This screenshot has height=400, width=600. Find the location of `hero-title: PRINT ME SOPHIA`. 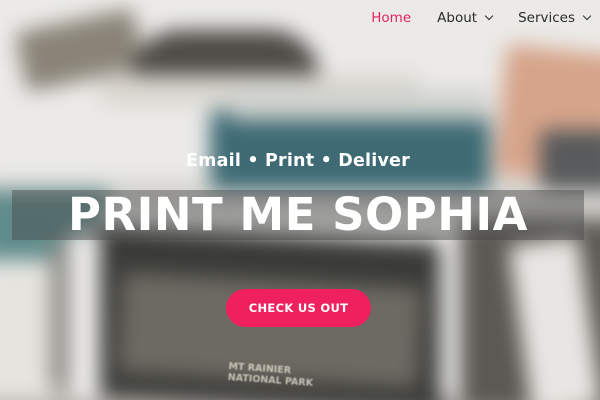

hero-title: PRINT ME SOPHIA is located at coordinates (298, 214).